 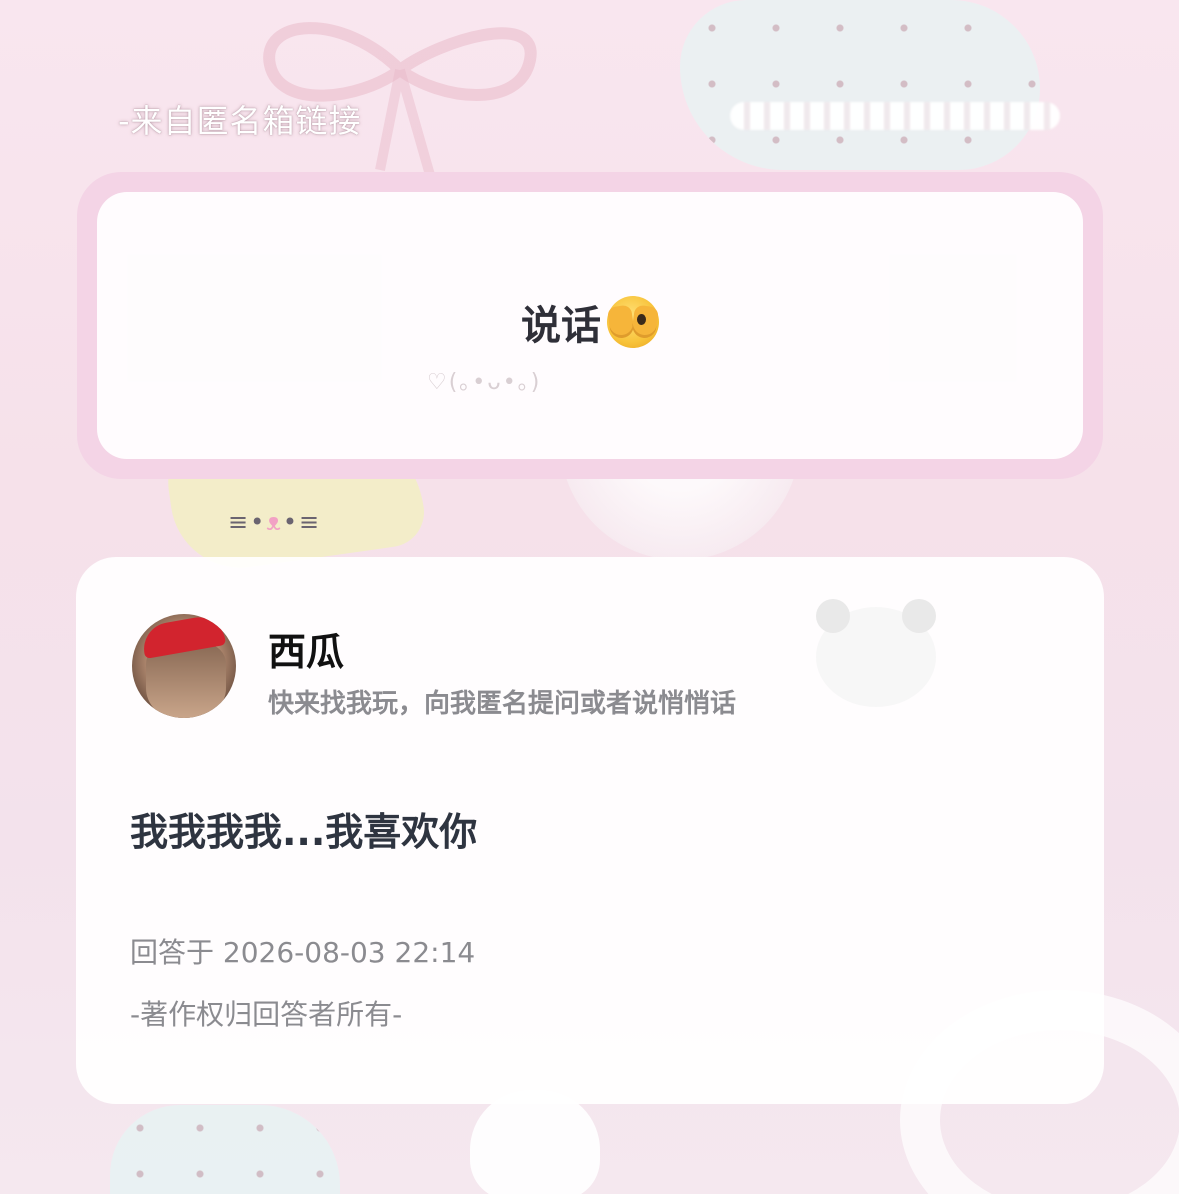 I want to click on question-text: 说话, so click(x=561, y=325).